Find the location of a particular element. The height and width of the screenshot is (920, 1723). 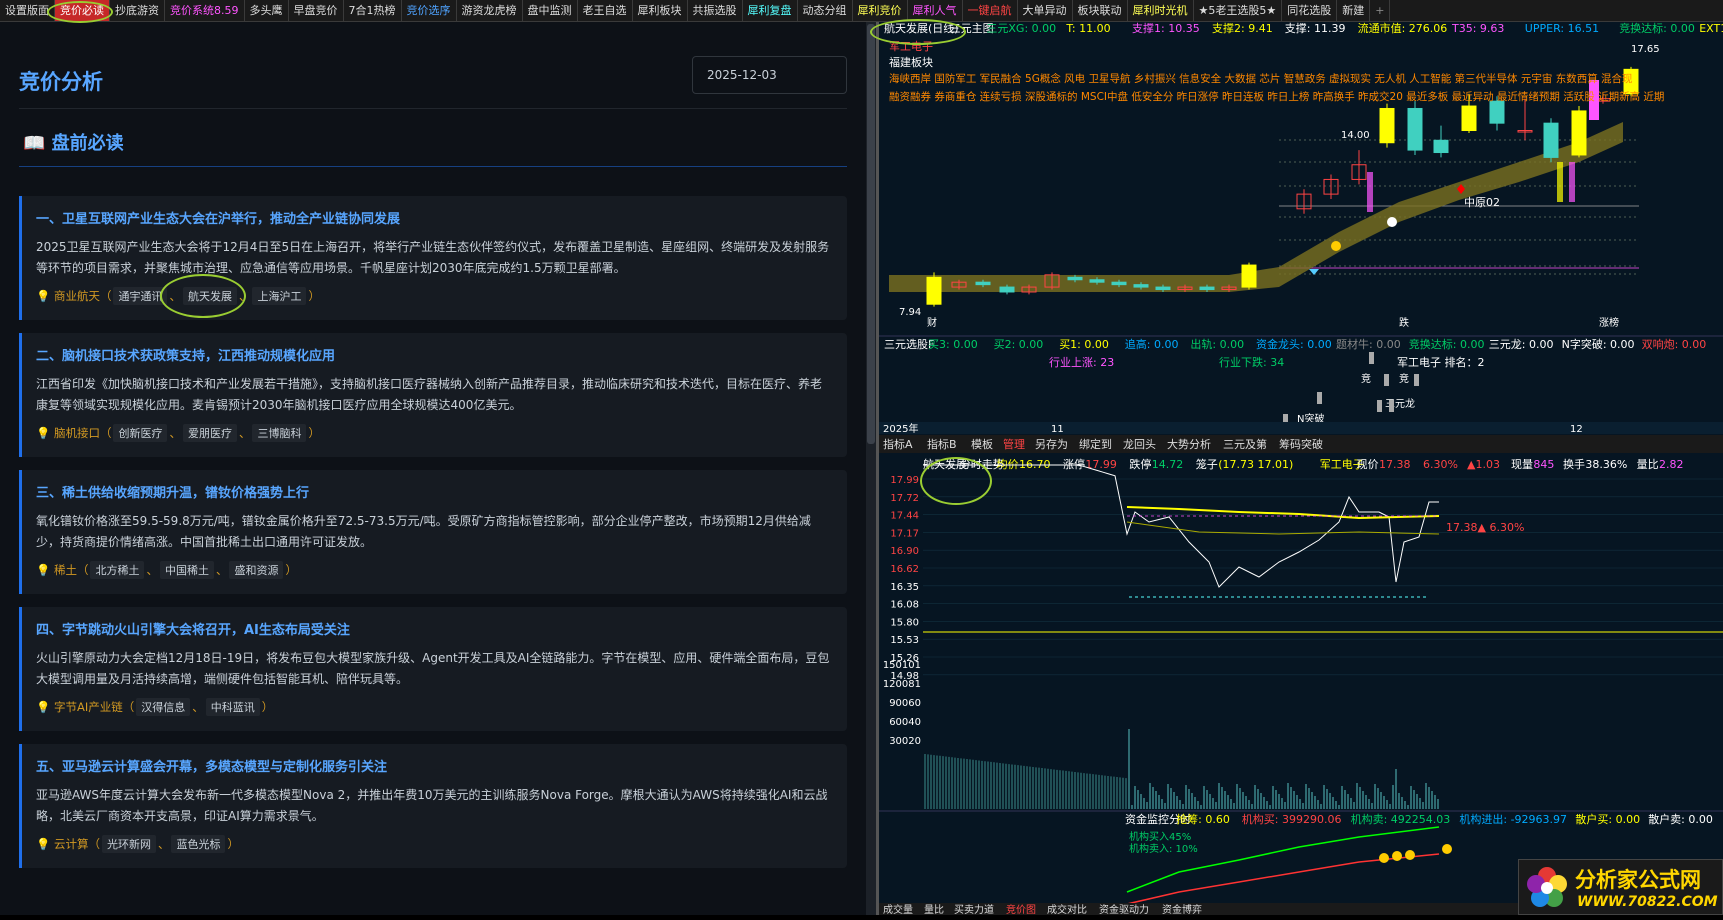

tab-8: 游资龙虎榜 is located at coordinates (490, 10).